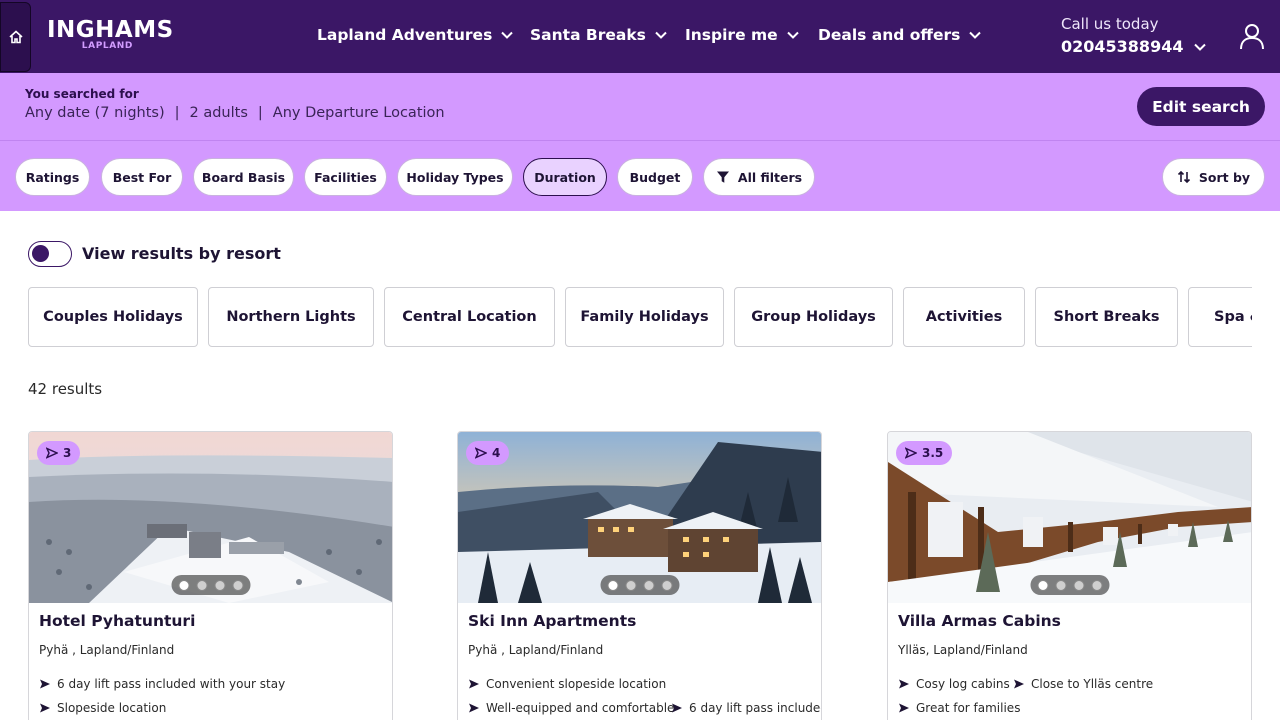 The image size is (1280, 720). What do you see at coordinates (455, 177) in the screenshot?
I see `filter-holiday-types: Holiday Types` at bounding box center [455, 177].